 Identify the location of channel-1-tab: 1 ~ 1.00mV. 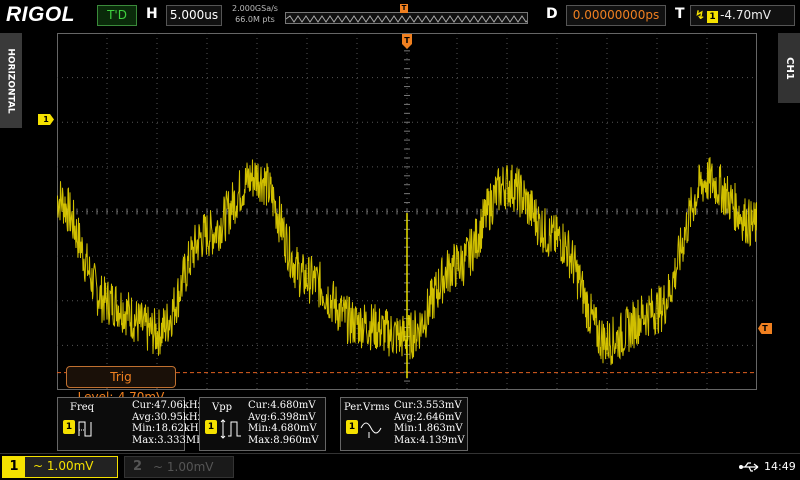
(60, 467).